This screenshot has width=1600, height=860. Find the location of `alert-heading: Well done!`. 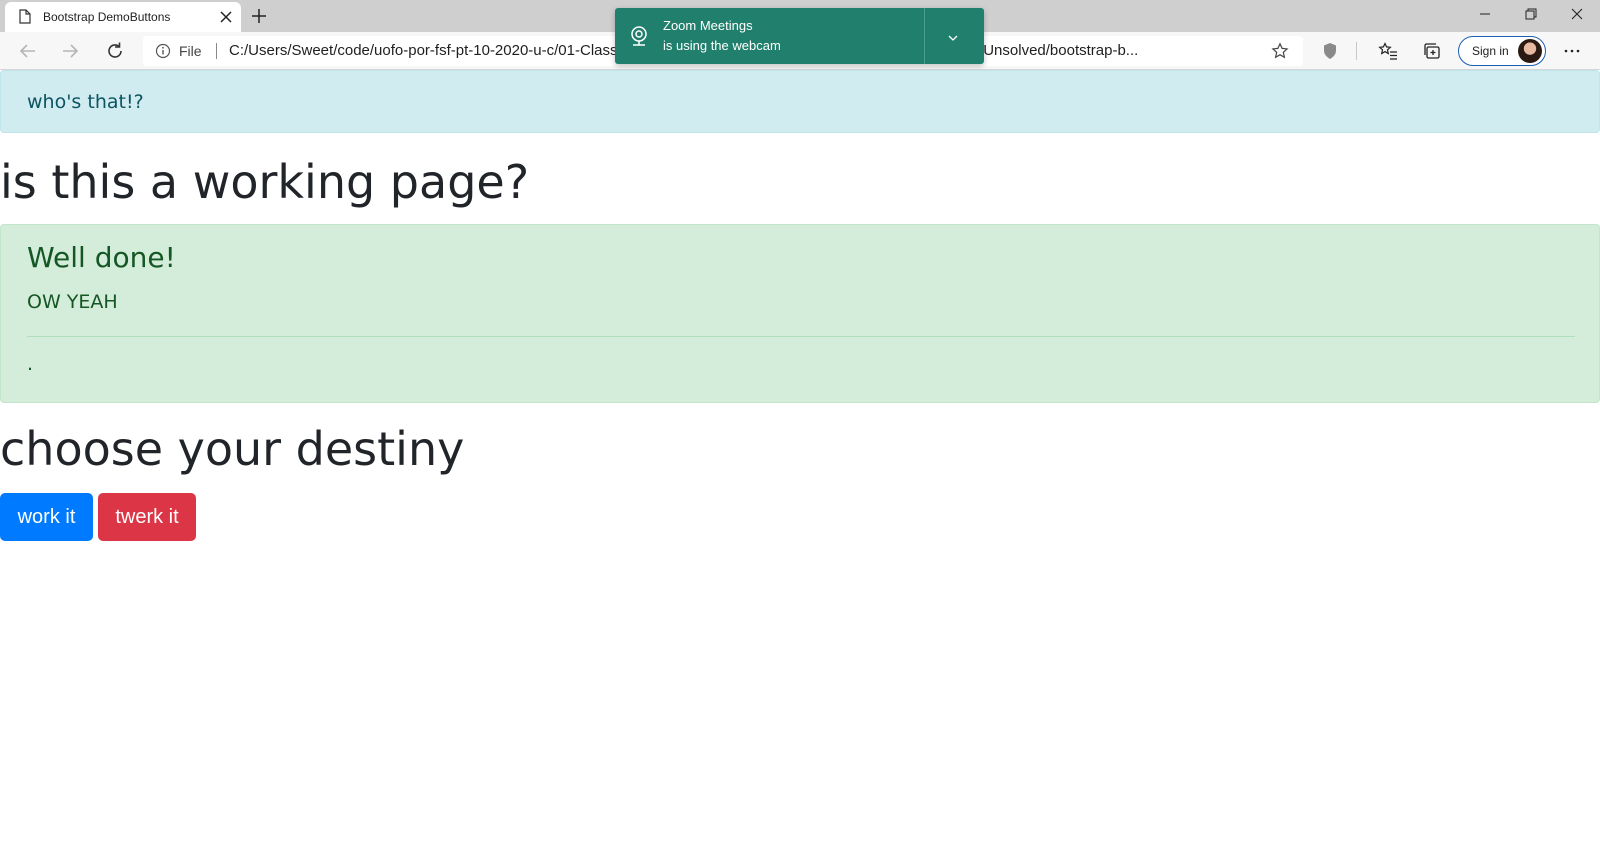

alert-heading: Well done! is located at coordinates (101, 257).